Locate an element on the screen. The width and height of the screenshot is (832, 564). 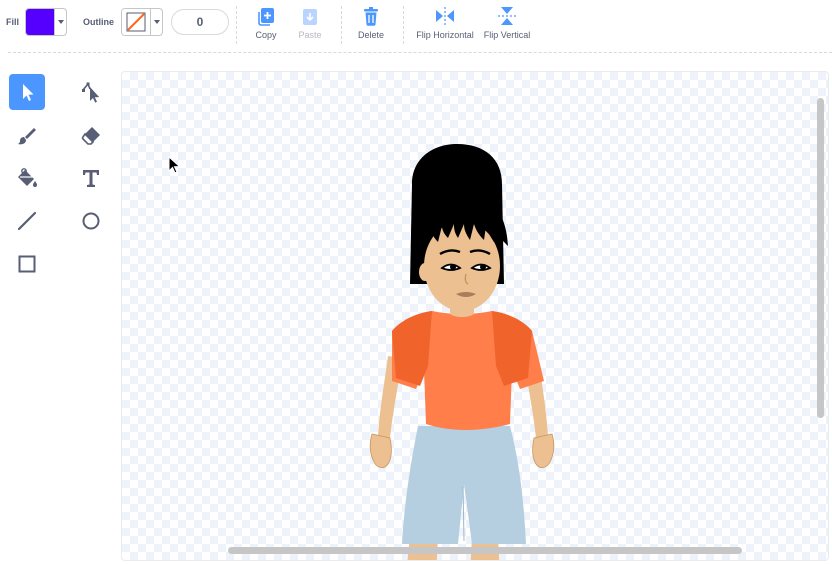
line-icon is located at coordinates (27, 221).